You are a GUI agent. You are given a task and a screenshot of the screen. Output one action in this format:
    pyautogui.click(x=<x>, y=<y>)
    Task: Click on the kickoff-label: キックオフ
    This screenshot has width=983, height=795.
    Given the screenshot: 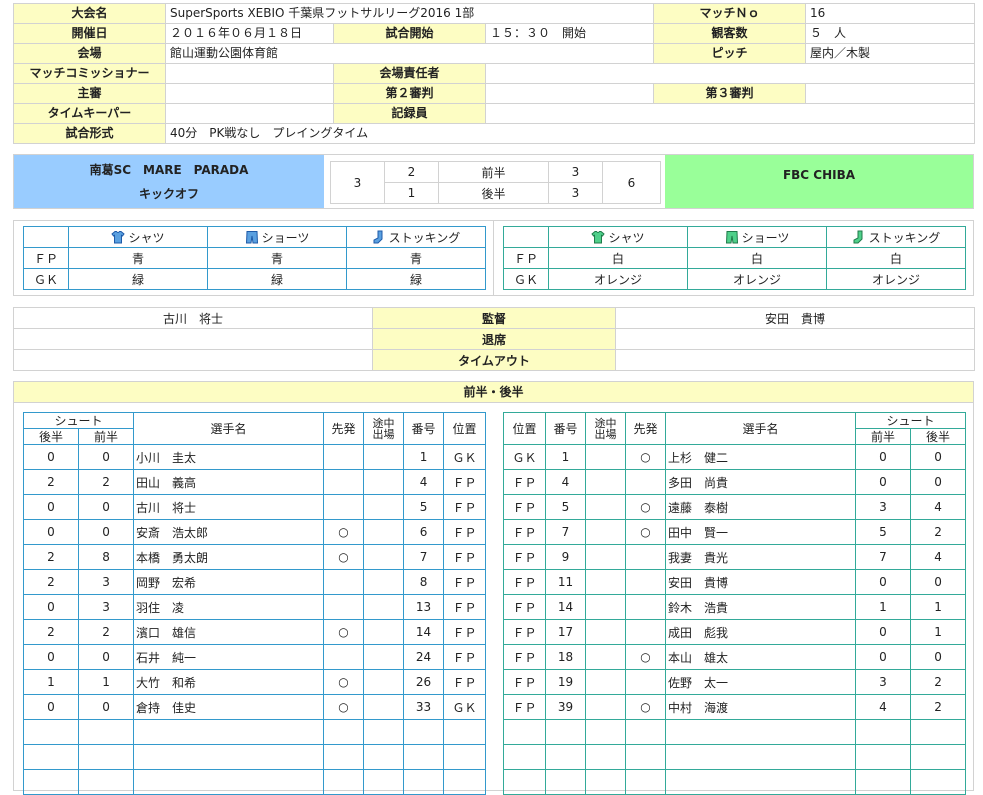 What is the action you would take?
    pyautogui.click(x=168, y=194)
    